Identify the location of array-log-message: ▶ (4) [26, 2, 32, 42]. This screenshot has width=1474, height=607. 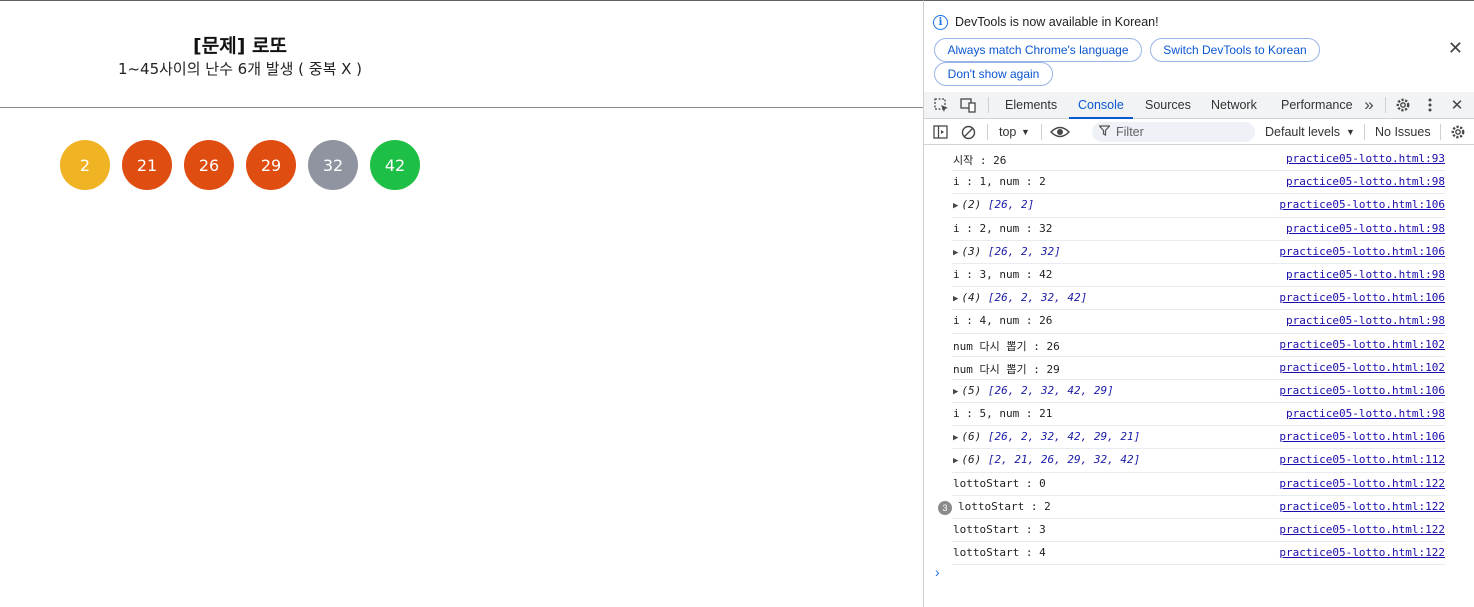
(1020, 297).